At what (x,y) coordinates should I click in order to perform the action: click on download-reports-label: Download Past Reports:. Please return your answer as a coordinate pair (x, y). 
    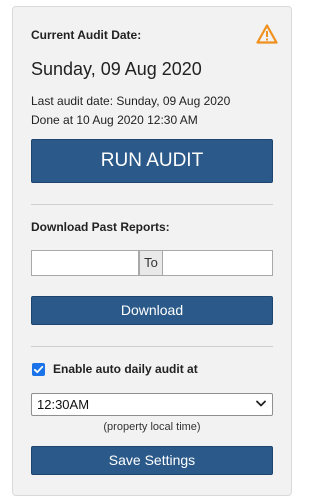
    Looking at the image, I should click on (100, 227).